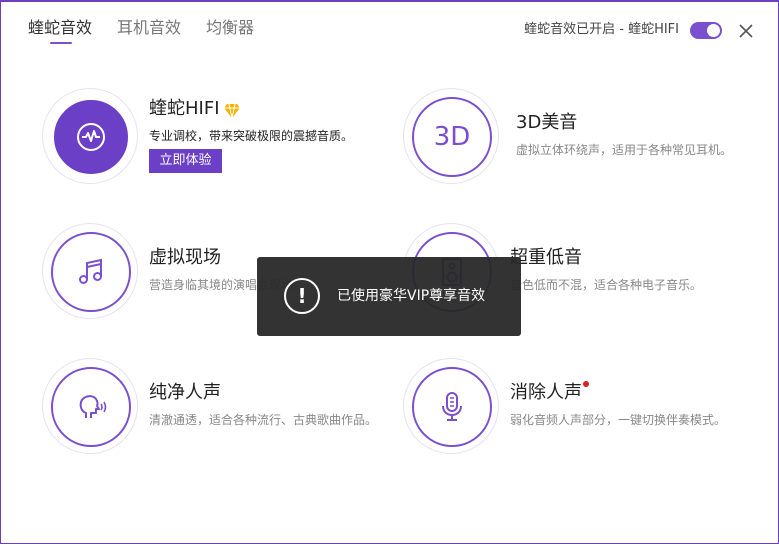 The image size is (779, 544). I want to click on music-note-icon, so click(90, 271).